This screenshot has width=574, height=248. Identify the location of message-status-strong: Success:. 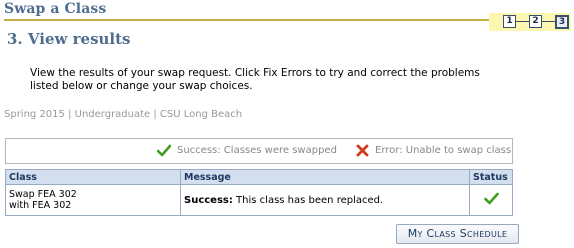
(208, 200).